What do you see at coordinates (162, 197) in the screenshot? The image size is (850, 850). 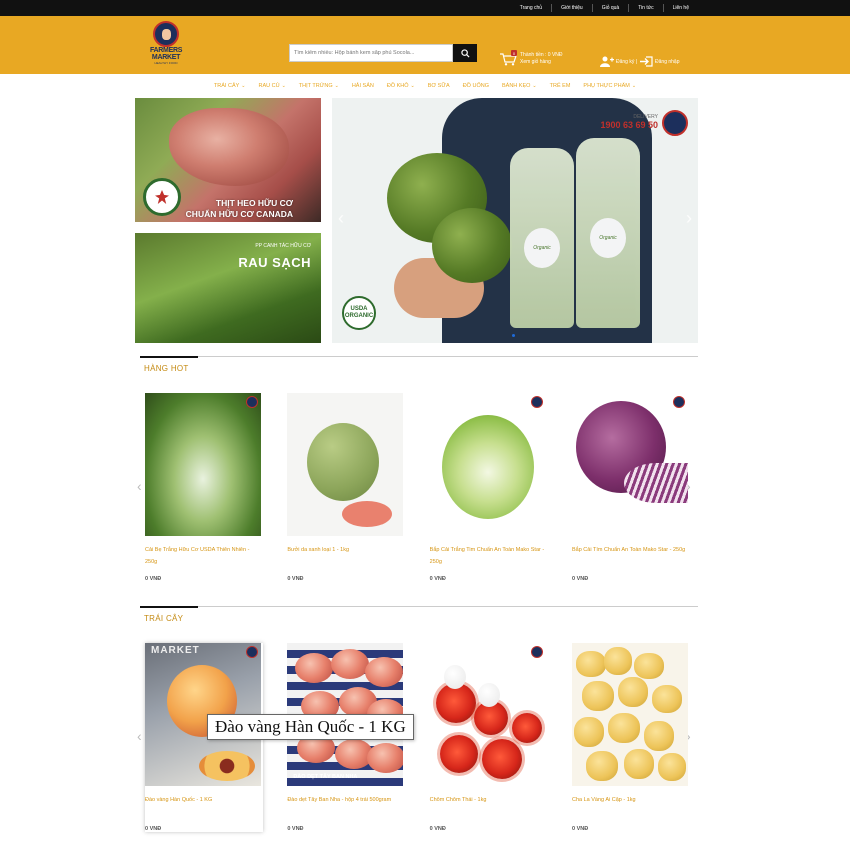 I see `organic-canada-seal-icon` at bounding box center [162, 197].